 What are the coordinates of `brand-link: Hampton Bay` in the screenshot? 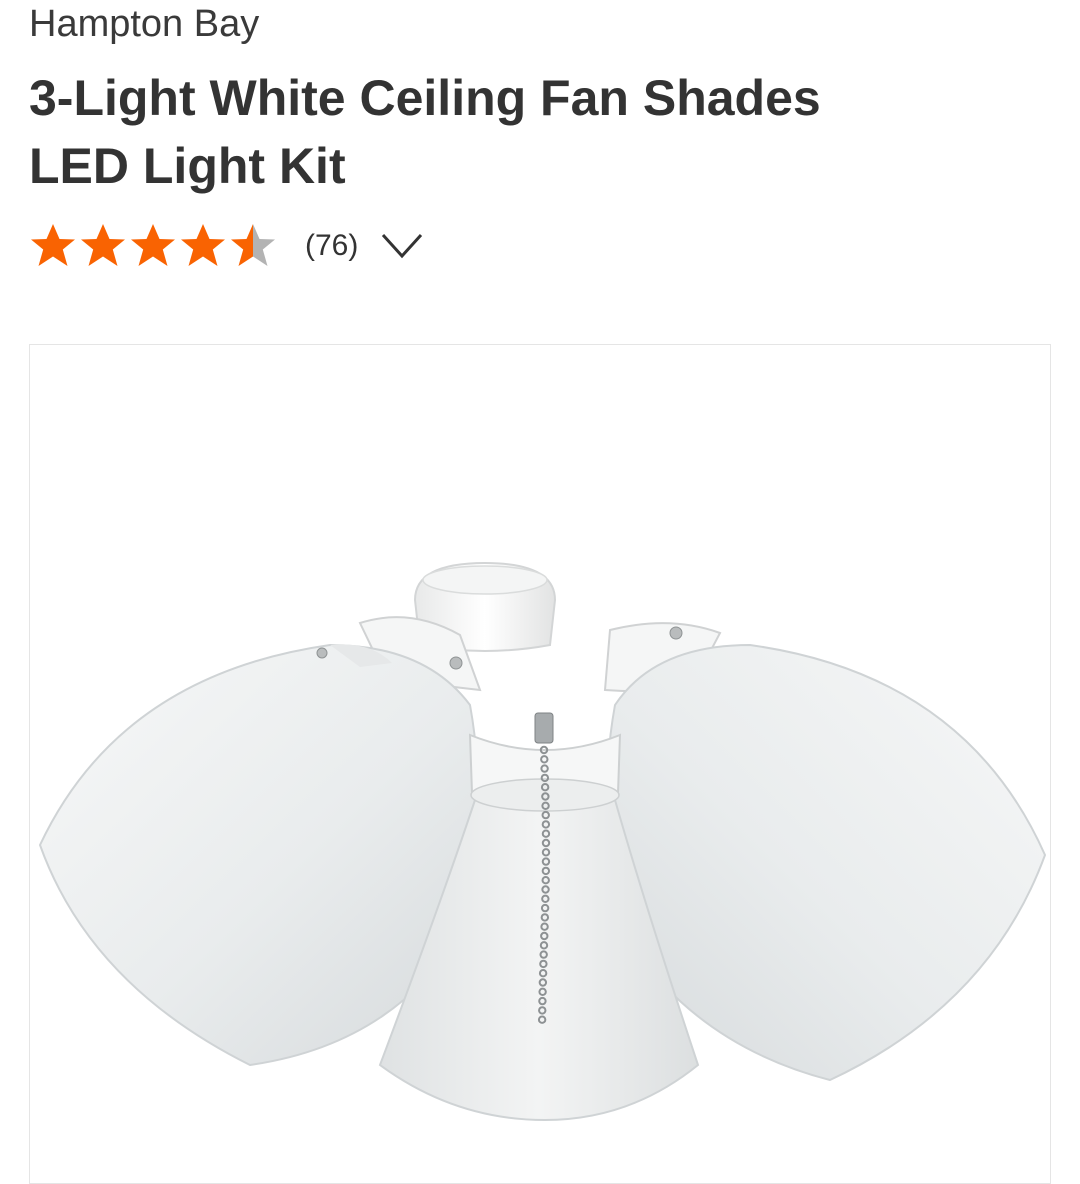 It's located at (144, 24).